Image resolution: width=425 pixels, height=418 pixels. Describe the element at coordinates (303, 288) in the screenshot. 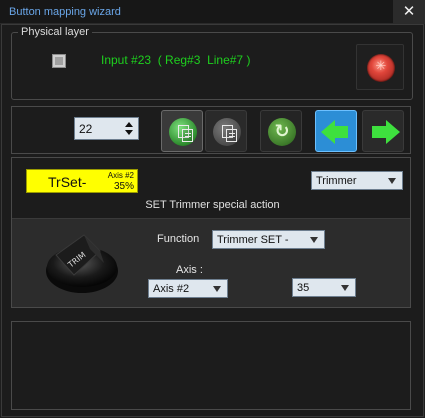

I see `amount-value: 35` at that location.